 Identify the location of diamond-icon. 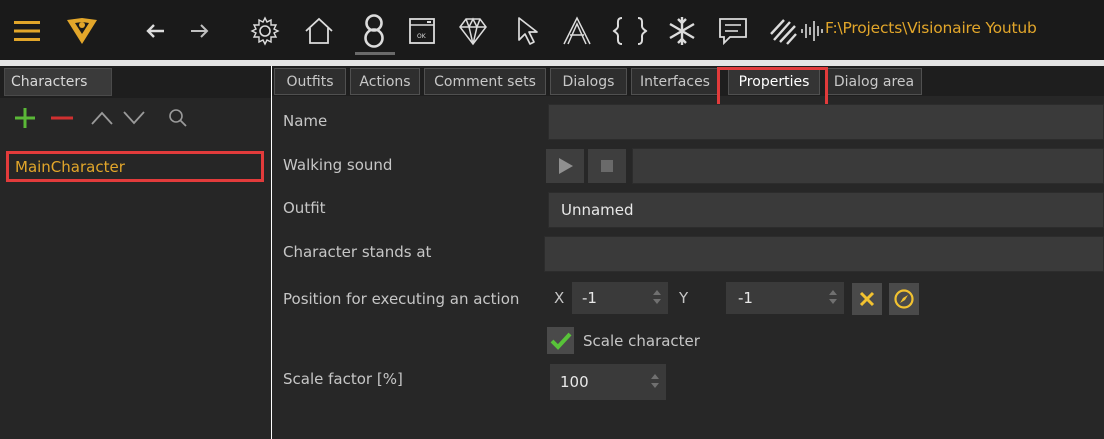
(473, 31).